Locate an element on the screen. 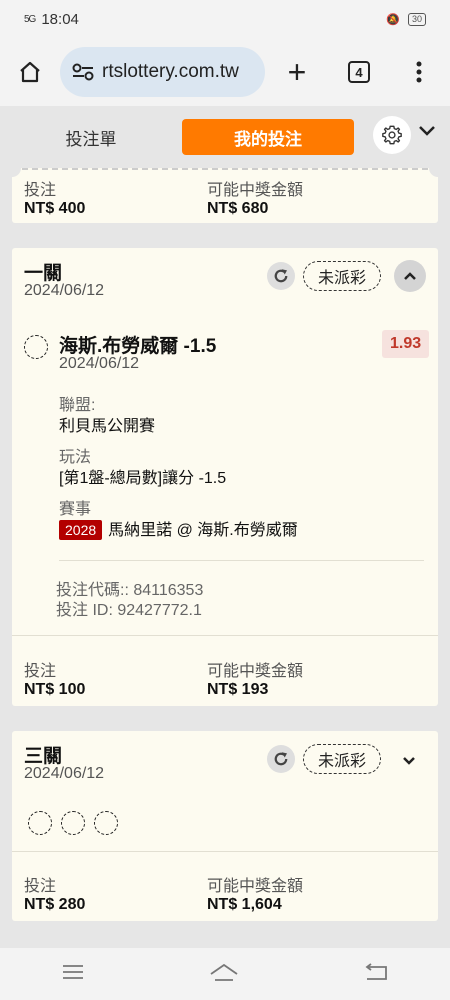  browser-toolbar: rtslottery.com.tw + 4 is located at coordinates (225, 72).